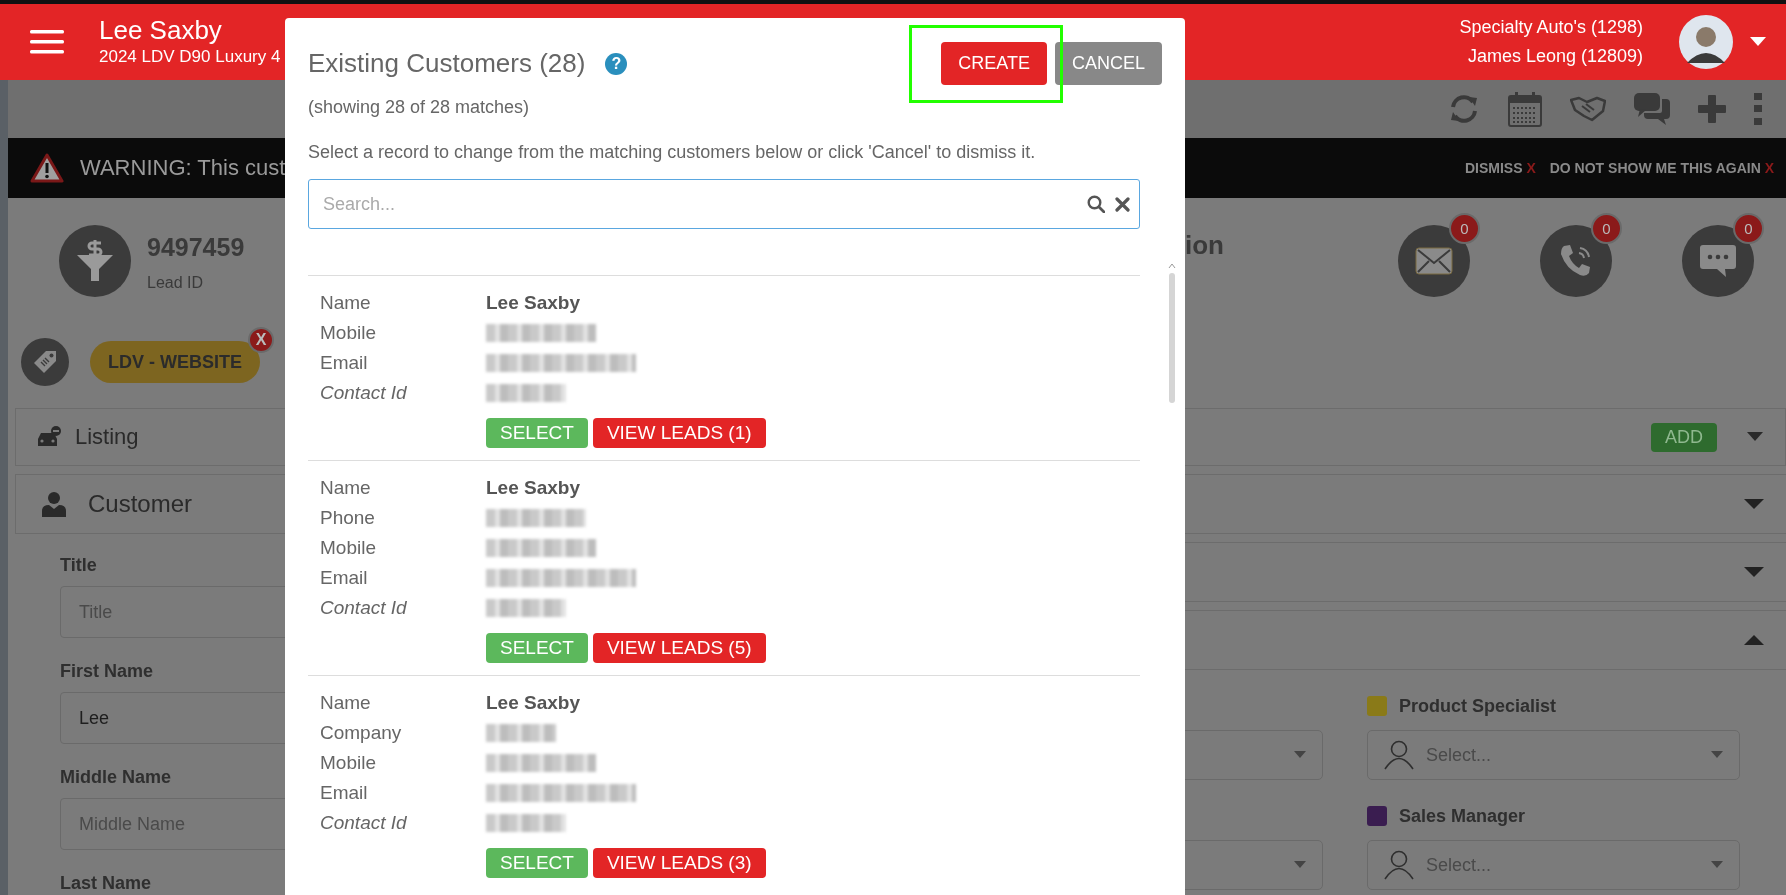 The width and height of the screenshot is (1786, 895). What do you see at coordinates (419, 107) in the screenshot?
I see `match-summary: (showing 28 of 28 matches)` at bounding box center [419, 107].